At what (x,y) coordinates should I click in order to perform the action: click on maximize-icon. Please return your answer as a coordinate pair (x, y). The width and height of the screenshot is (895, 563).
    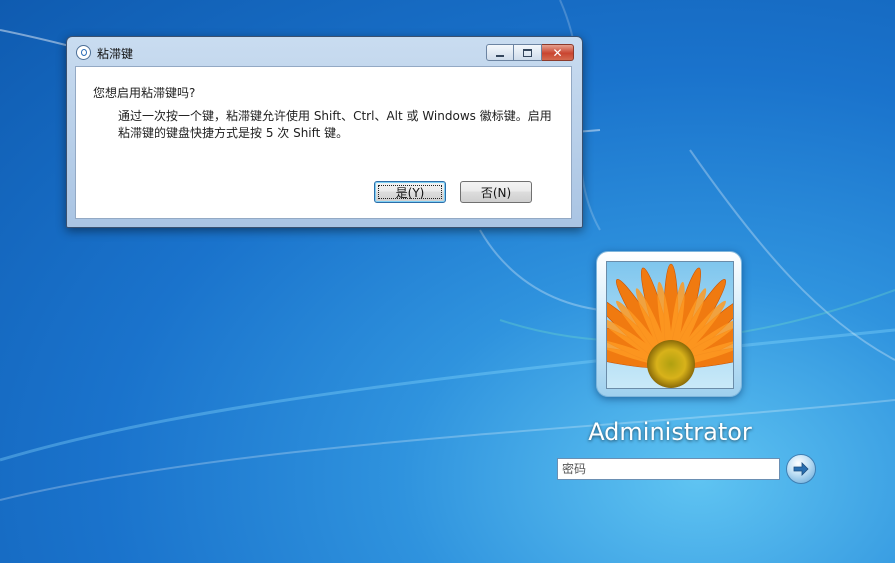
    Looking at the image, I should click on (527, 52).